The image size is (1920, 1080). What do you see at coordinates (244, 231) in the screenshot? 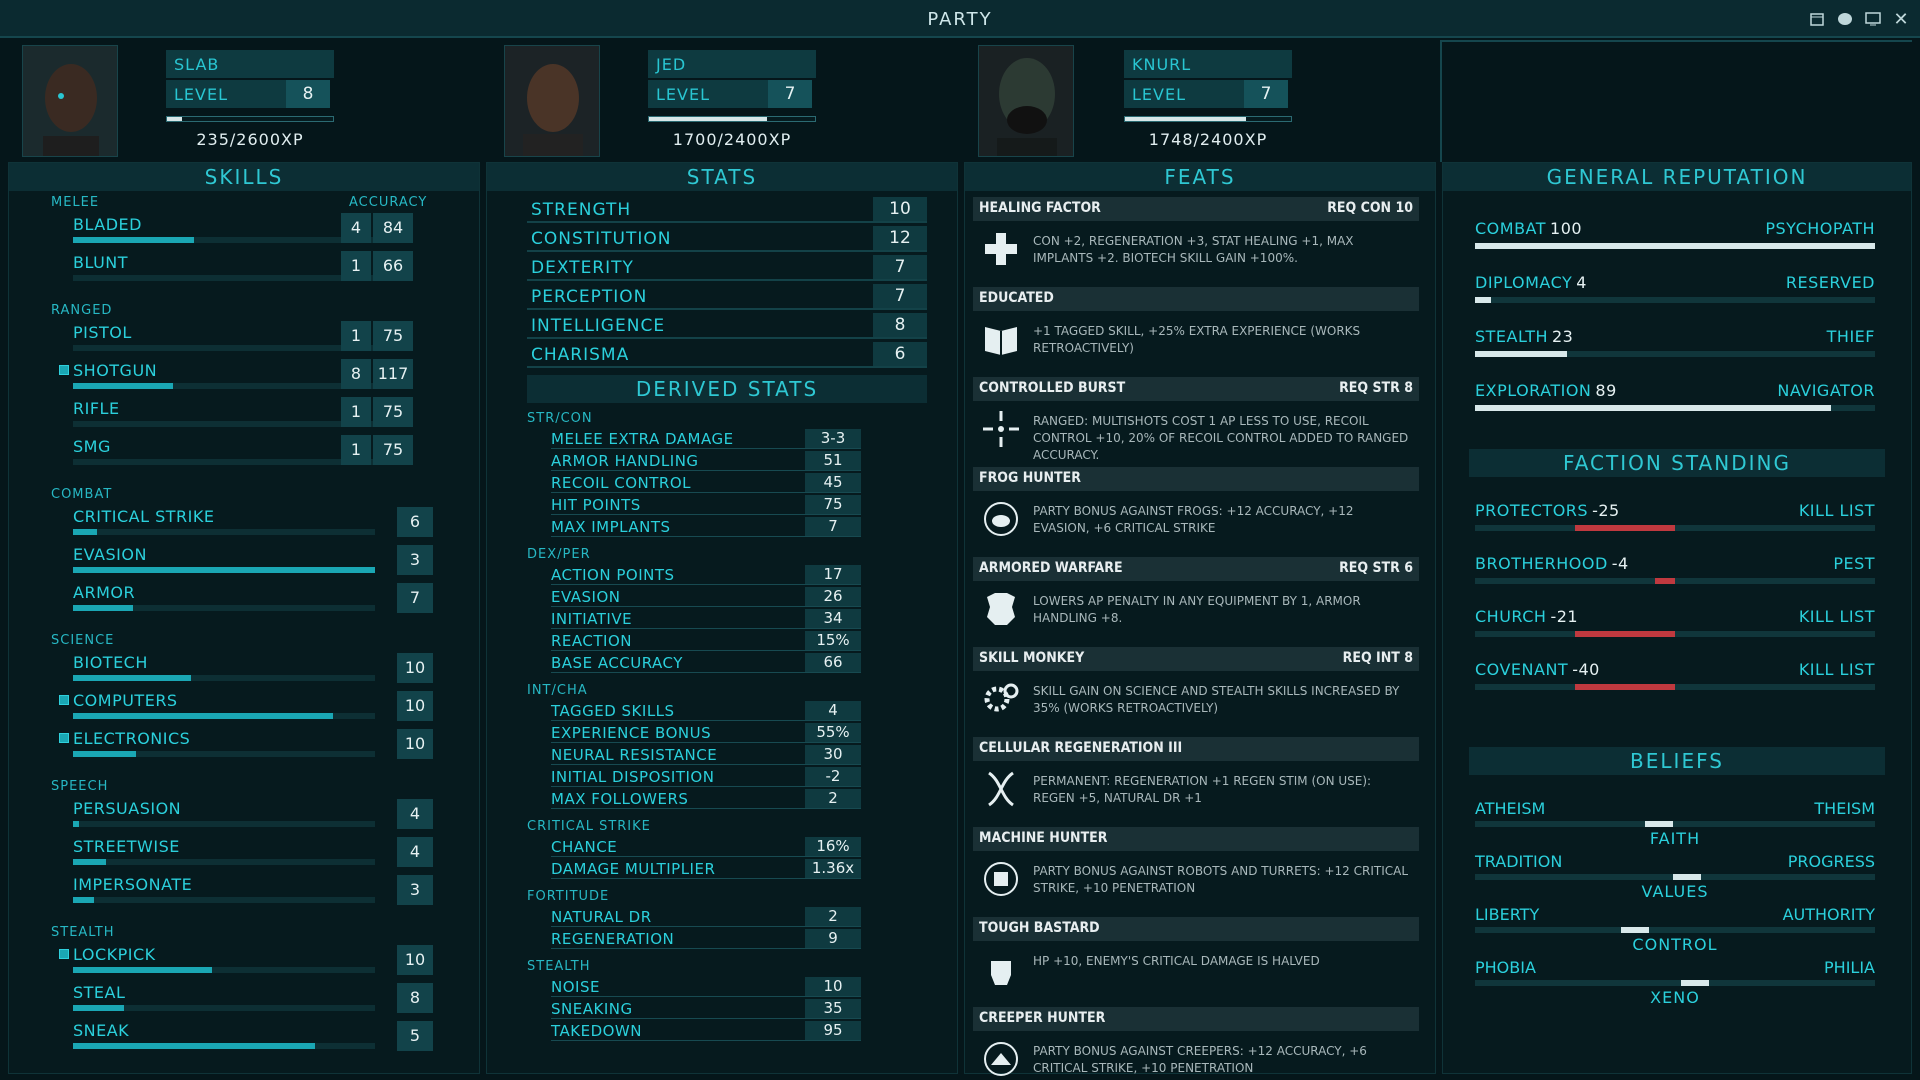
I see `skill-row: BLADED 4 84` at bounding box center [244, 231].